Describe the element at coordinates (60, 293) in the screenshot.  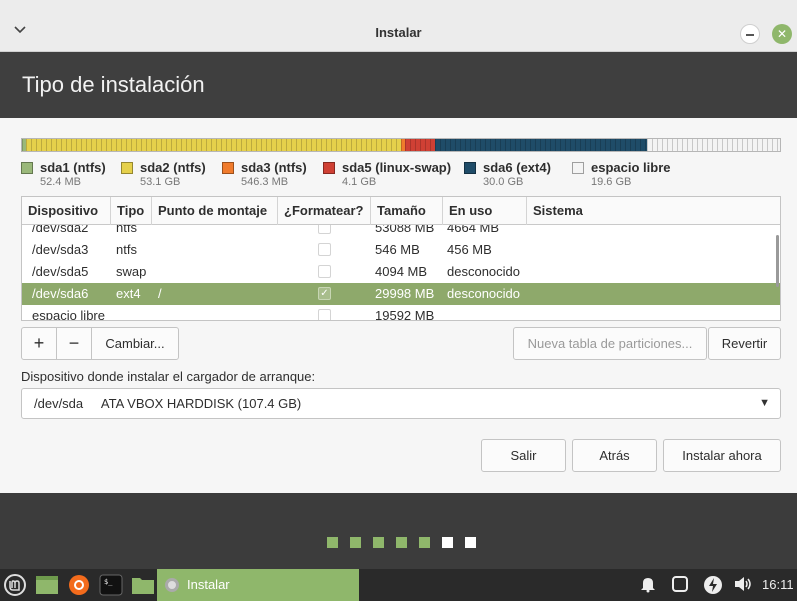
I see `cell-device: /dev/sda6` at that location.